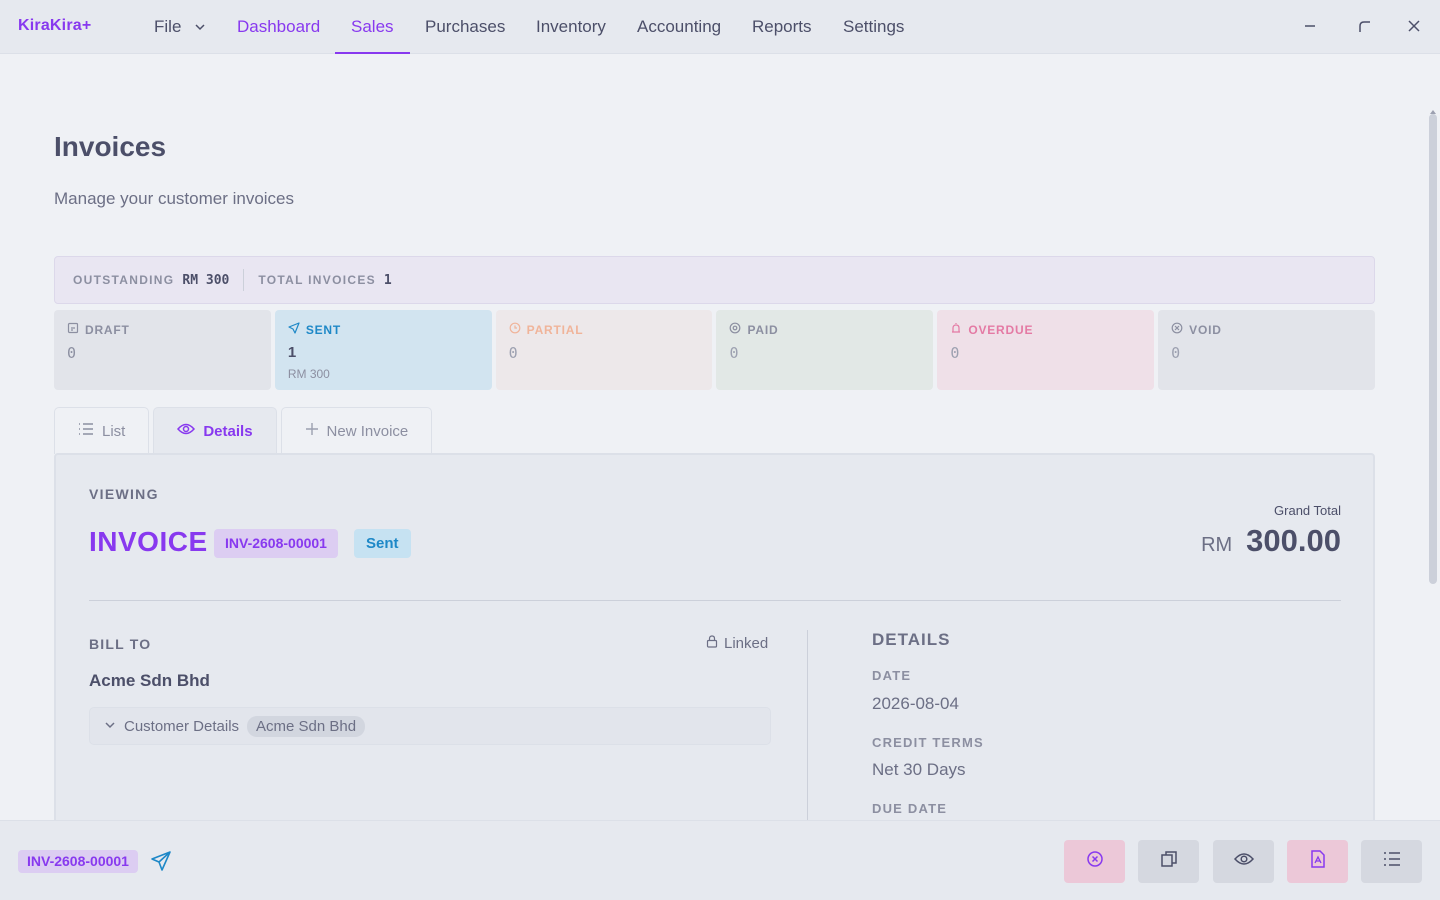  I want to click on customer-details-toggle: Customer Details Acme Sdn Bhd, so click(430, 726).